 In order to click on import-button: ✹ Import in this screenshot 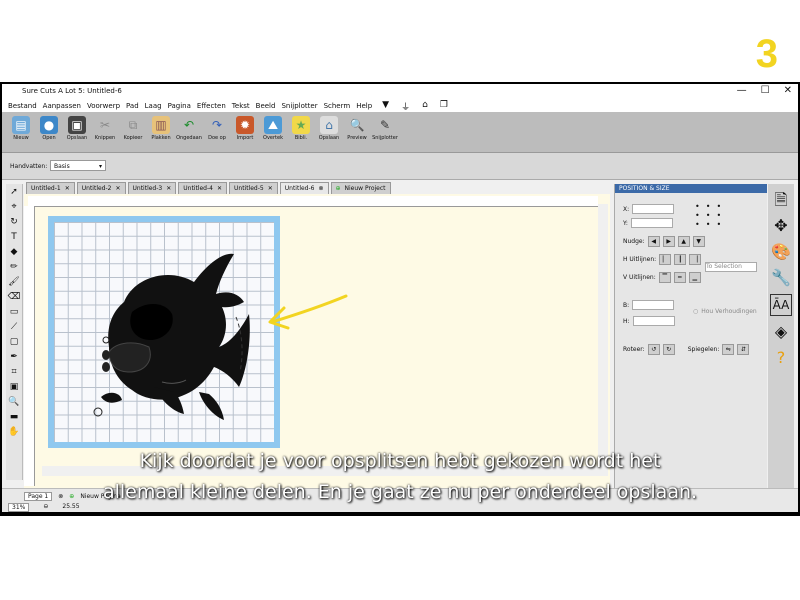, I will do `click(245, 132)`.